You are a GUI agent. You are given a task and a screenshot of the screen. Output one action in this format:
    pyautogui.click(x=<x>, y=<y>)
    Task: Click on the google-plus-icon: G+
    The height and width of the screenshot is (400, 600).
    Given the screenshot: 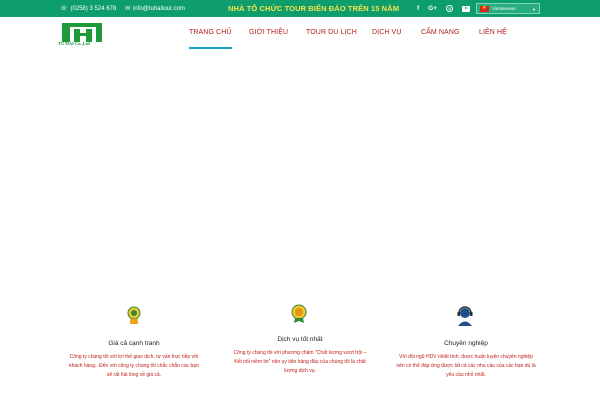 What is the action you would take?
    pyautogui.click(x=432, y=8)
    